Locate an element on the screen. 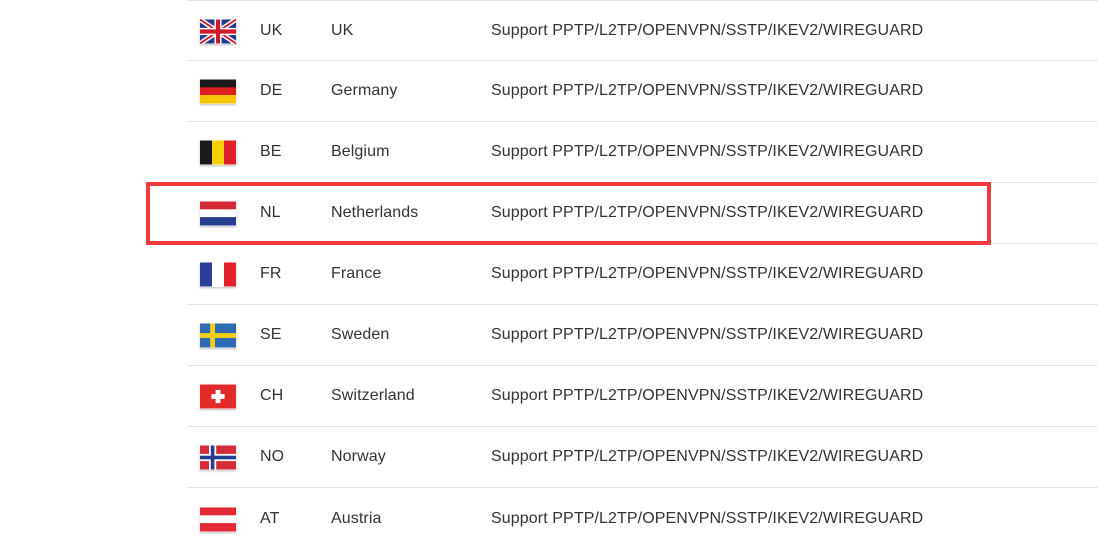 The image size is (1098, 549). country-name: Belgium is located at coordinates (360, 151).